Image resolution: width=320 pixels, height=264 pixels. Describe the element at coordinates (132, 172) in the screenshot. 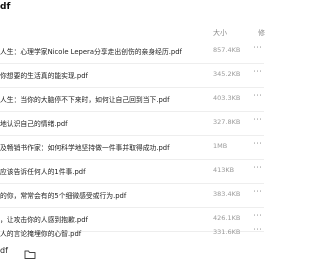

I see `file-row: 应该告诉任何人的1件事.pdf 413KB ⋯` at that location.